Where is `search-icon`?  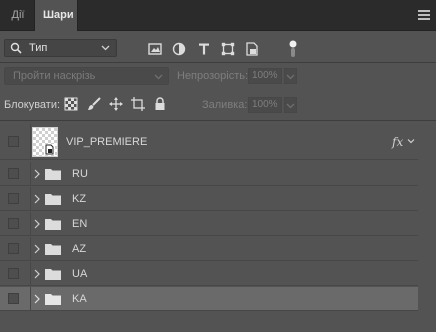 search-icon is located at coordinates (16, 48).